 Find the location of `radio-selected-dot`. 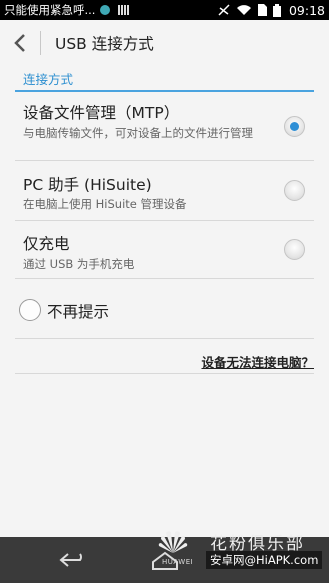

radio-selected-dot is located at coordinates (294, 126).